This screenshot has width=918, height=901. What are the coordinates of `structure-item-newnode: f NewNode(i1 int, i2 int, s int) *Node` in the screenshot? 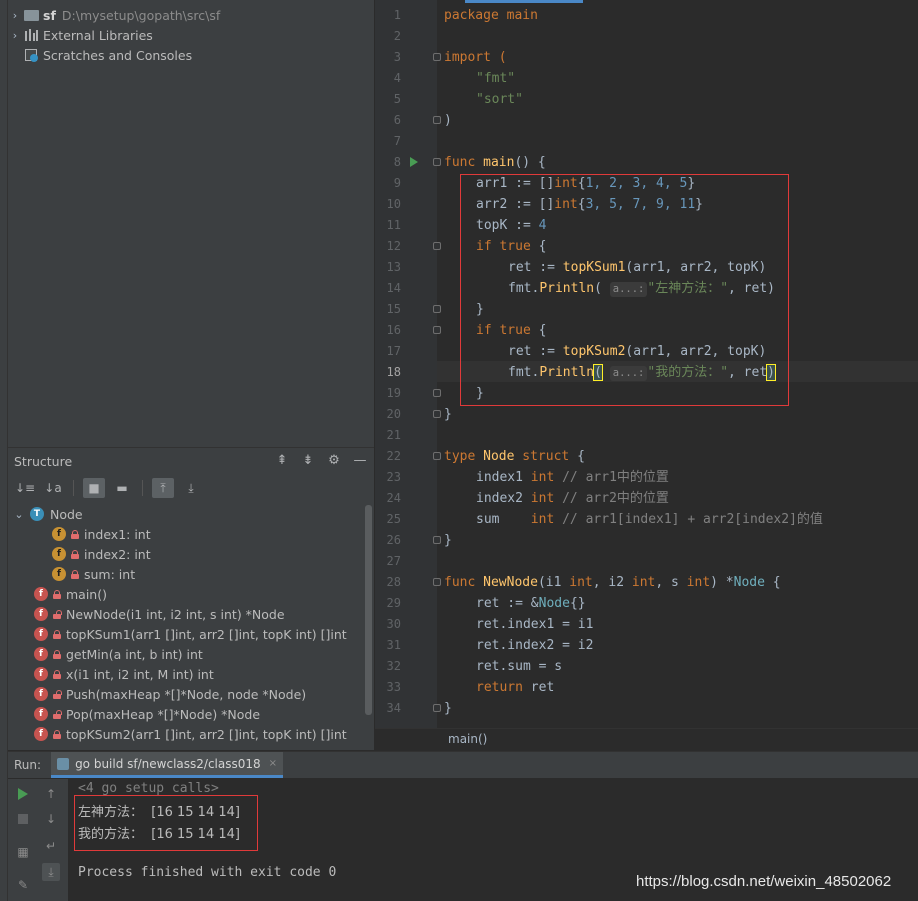 It's located at (159, 614).